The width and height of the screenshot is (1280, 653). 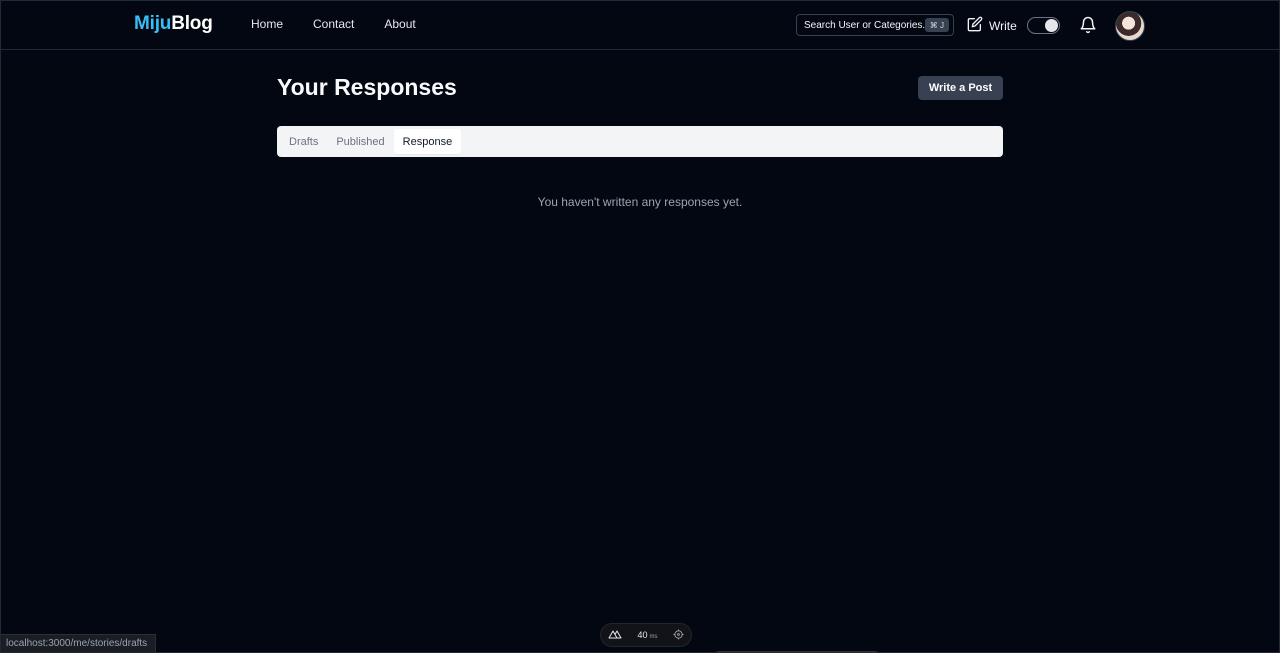 What do you see at coordinates (678, 635) in the screenshot?
I see `crosshair-icon` at bounding box center [678, 635].